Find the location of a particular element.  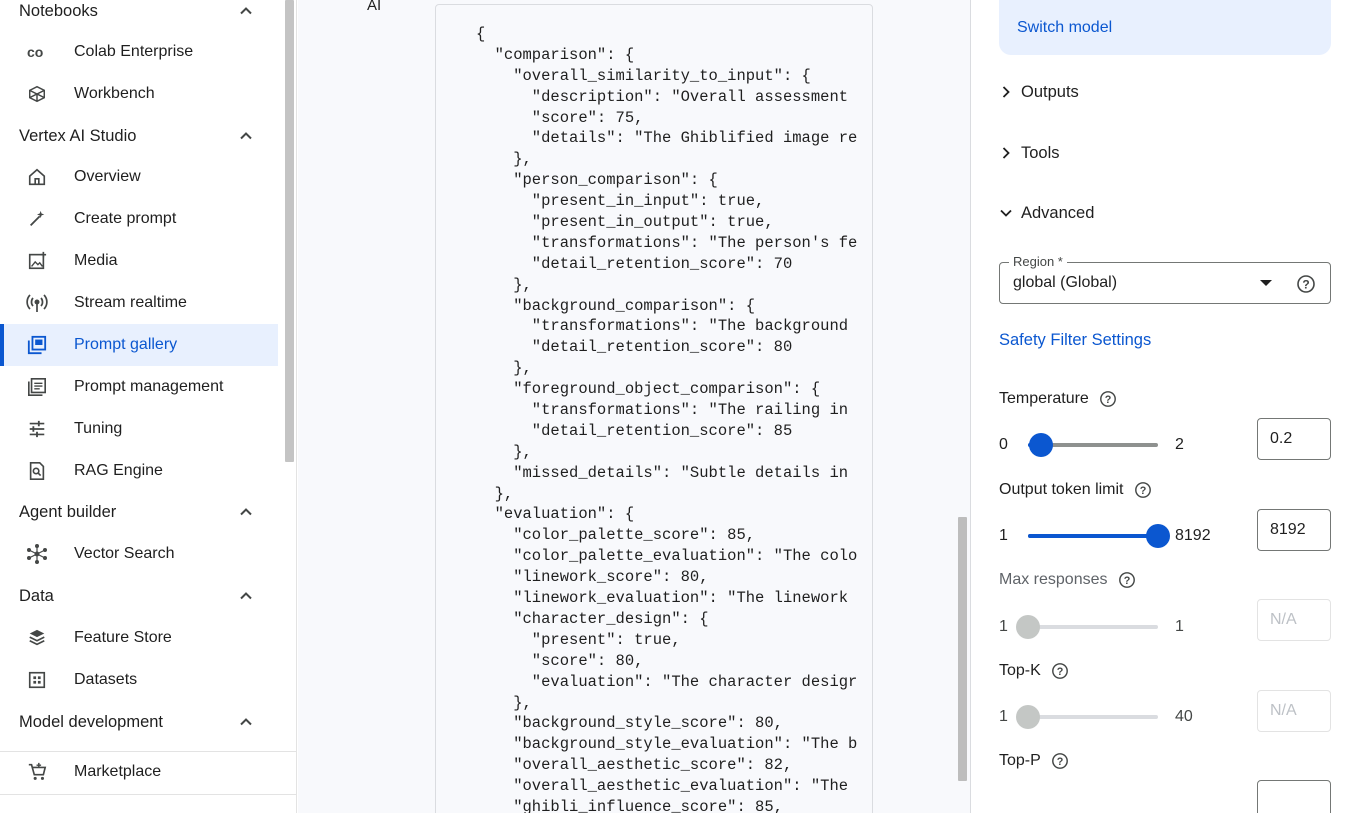

advanced-expander: Advanced is located at coordinates (1046, 213).